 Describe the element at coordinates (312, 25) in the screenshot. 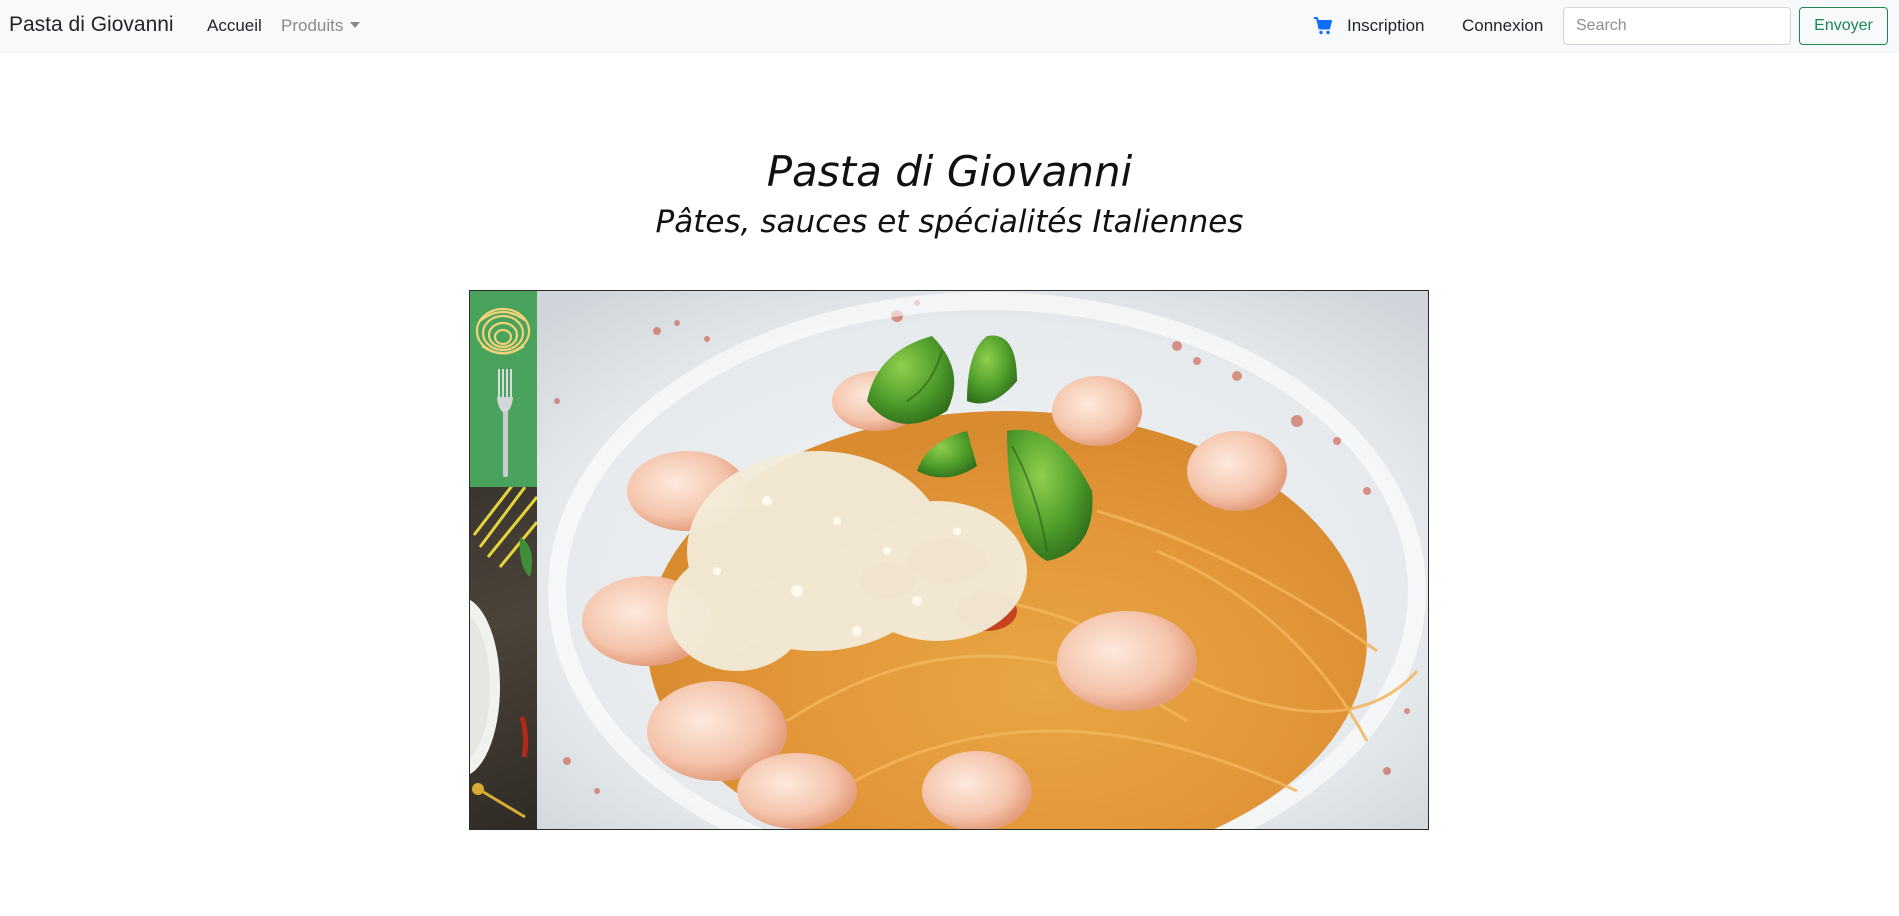

I see `nav-dropdown-produits-label: Produits` at that location.